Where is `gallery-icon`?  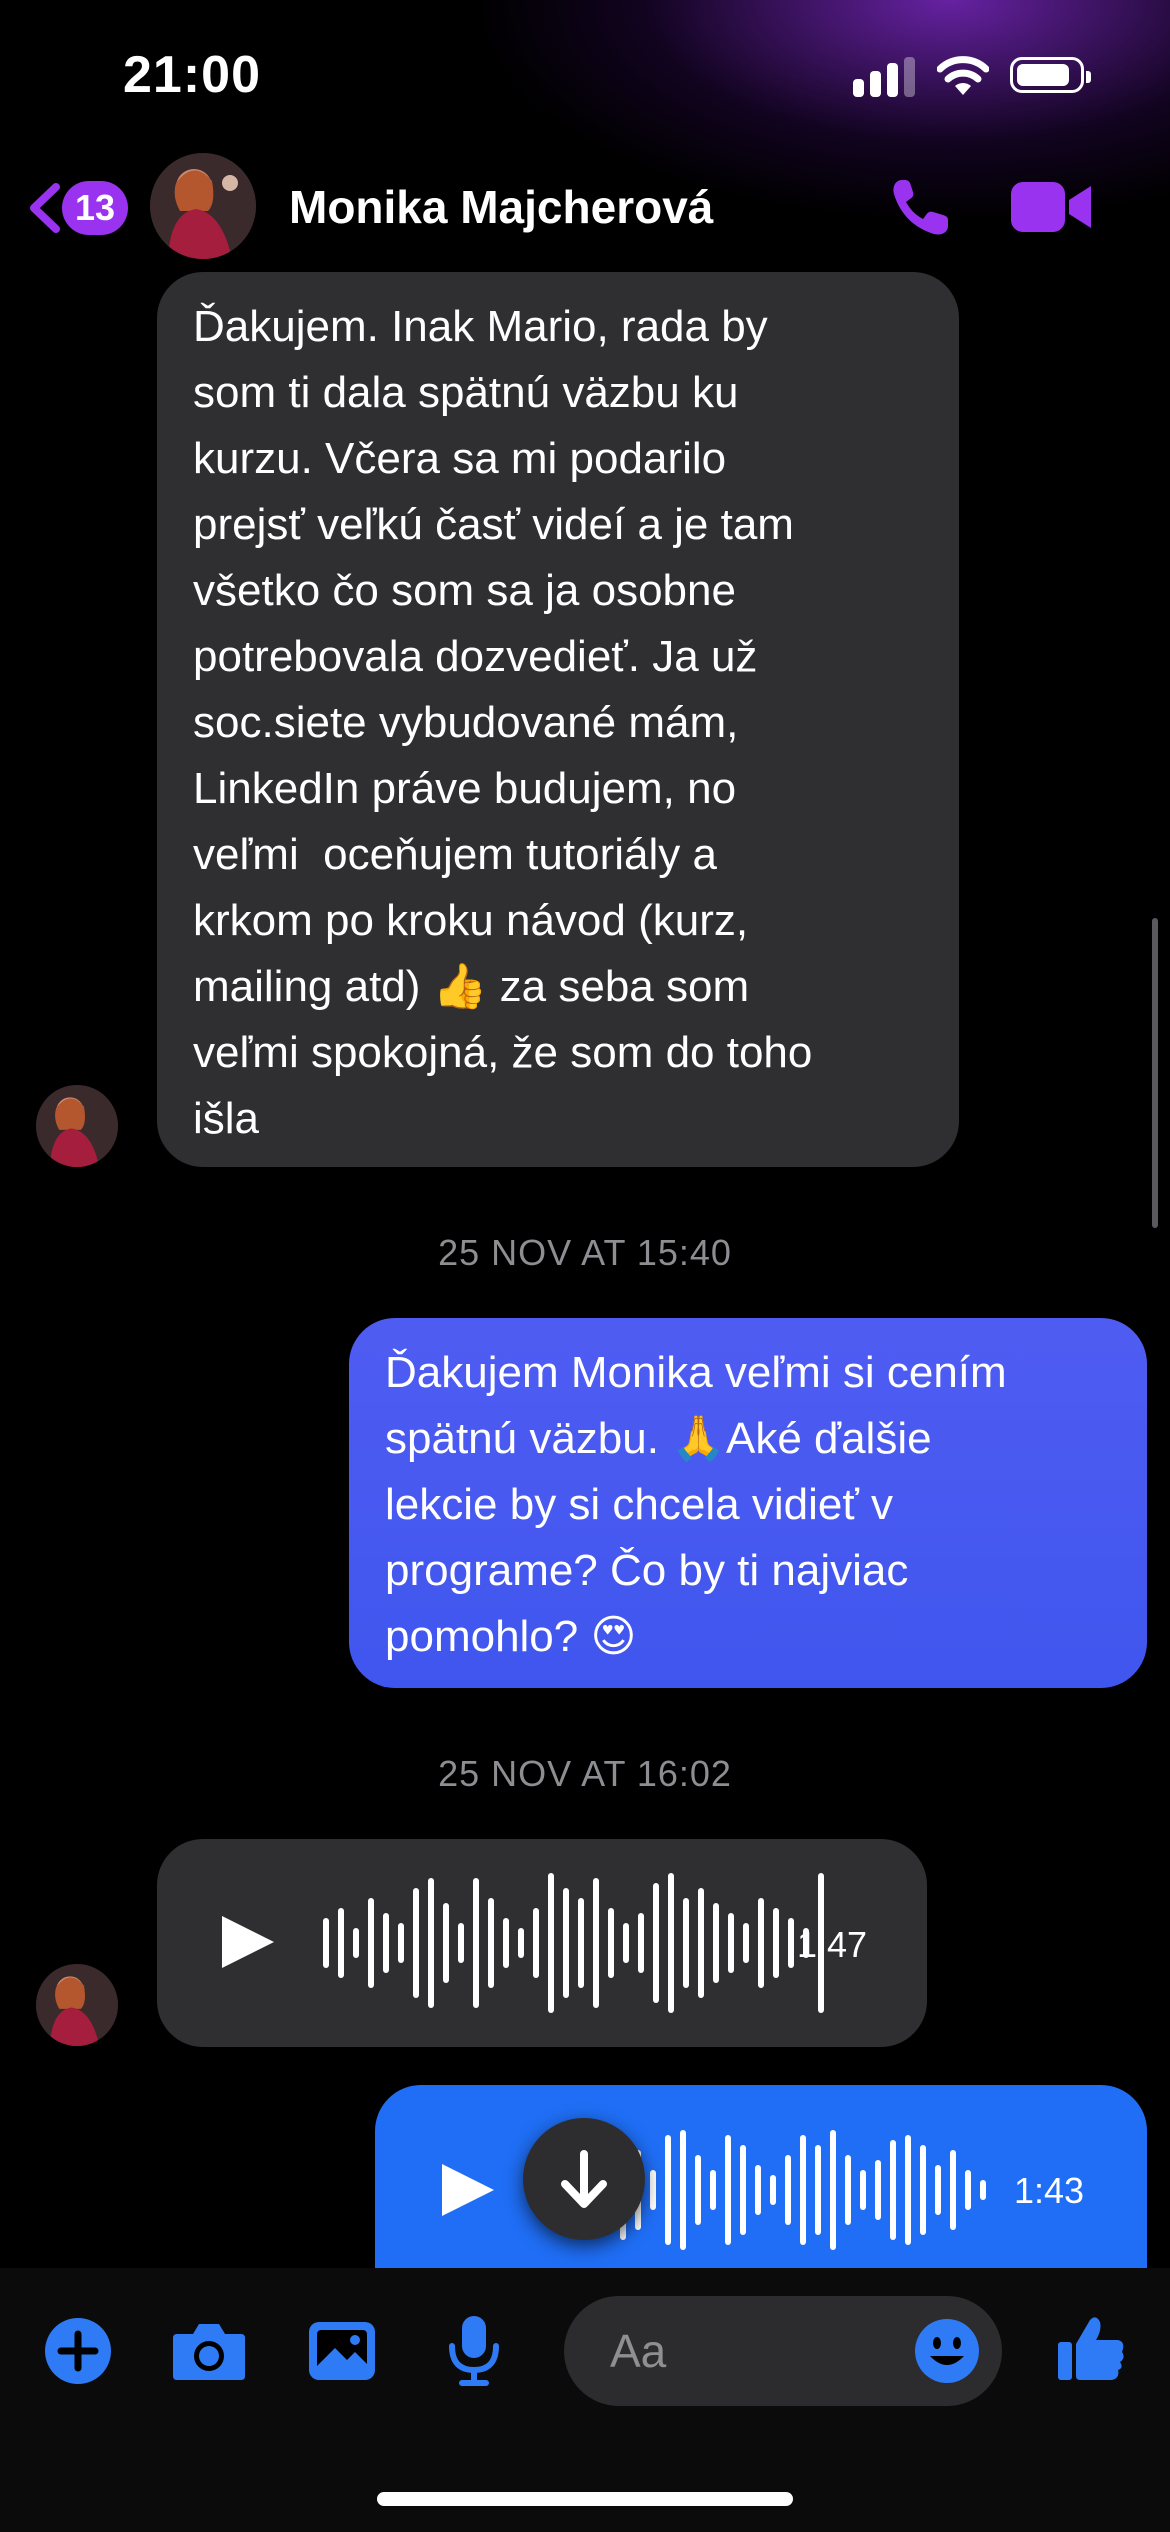
gallery-icon is located at coordinates (342, 2351).